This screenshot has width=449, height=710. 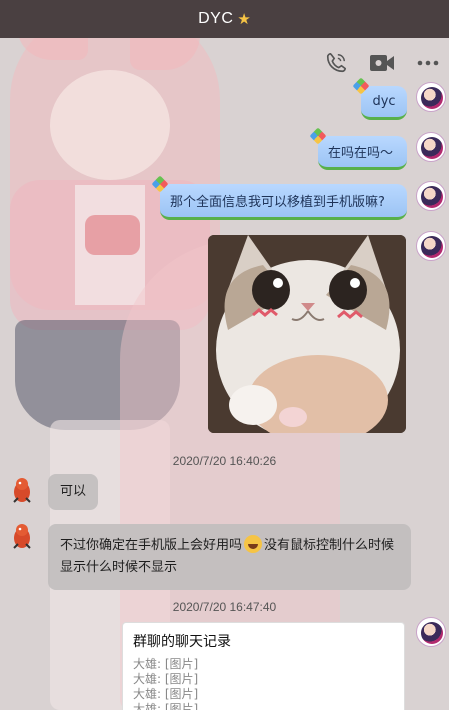 What do you see at coordinates (119, 567) in the screenshot?
I see `message-text: 显示什么时候不显示` at bounding box center [119, 567].